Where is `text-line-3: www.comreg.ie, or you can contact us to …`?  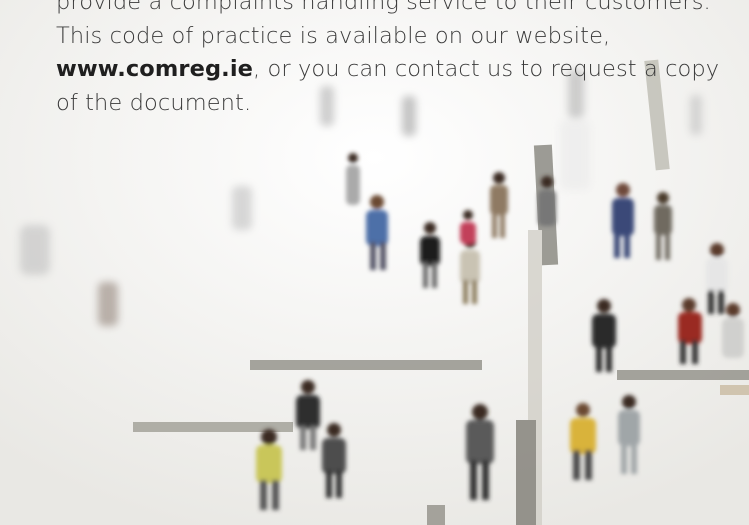
text-line-3: www.comreg.ie, or you can contact us to … is located at coordinates (396, 70).